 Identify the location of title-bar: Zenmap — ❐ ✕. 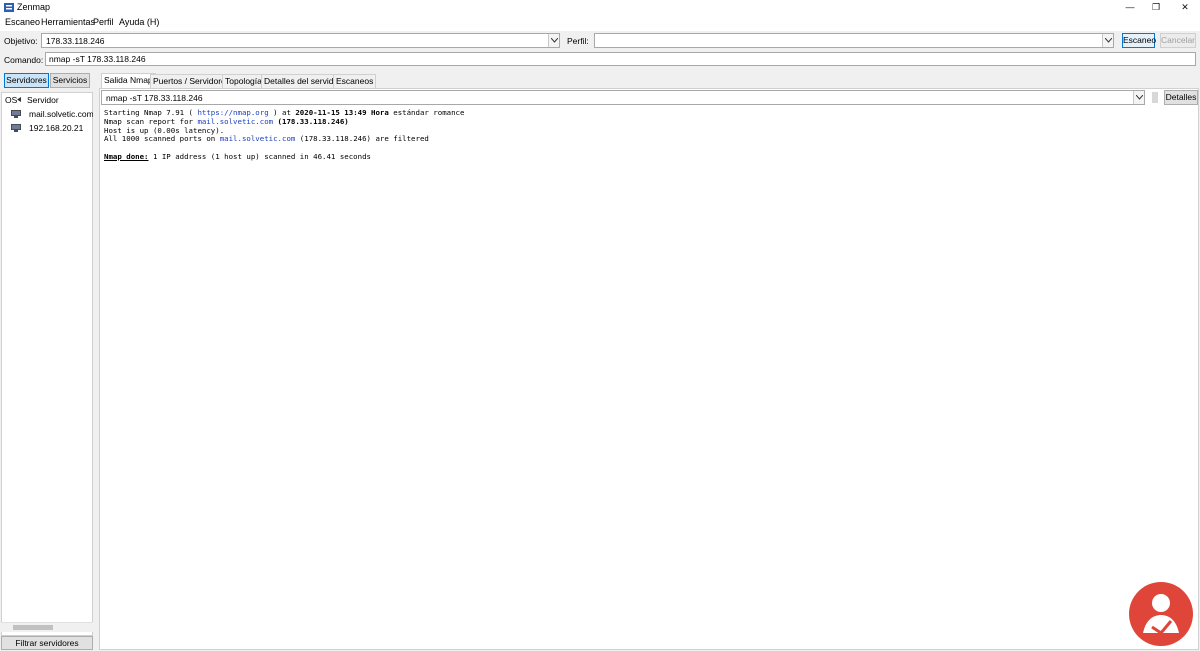
(600, 7).